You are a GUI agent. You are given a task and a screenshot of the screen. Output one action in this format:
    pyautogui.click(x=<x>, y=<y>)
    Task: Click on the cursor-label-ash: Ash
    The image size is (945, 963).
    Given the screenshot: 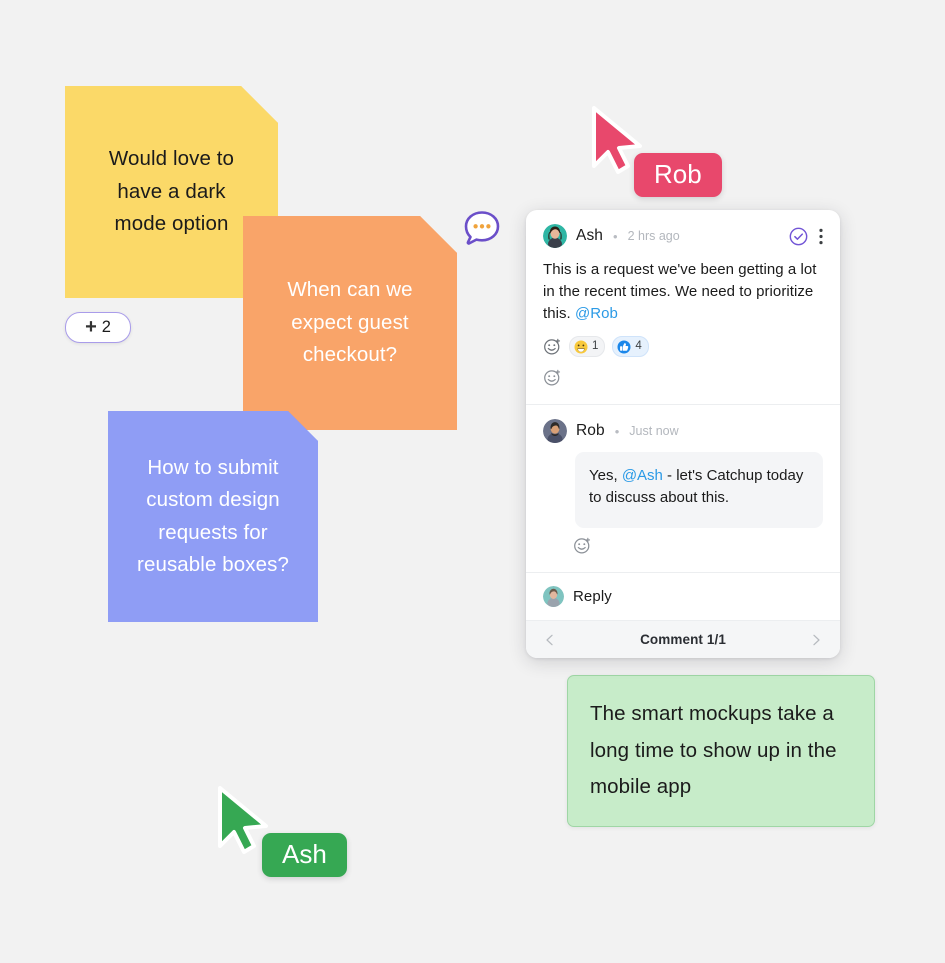 What is the action you would take?
    pyautogui.click(x=304, y=855)
    